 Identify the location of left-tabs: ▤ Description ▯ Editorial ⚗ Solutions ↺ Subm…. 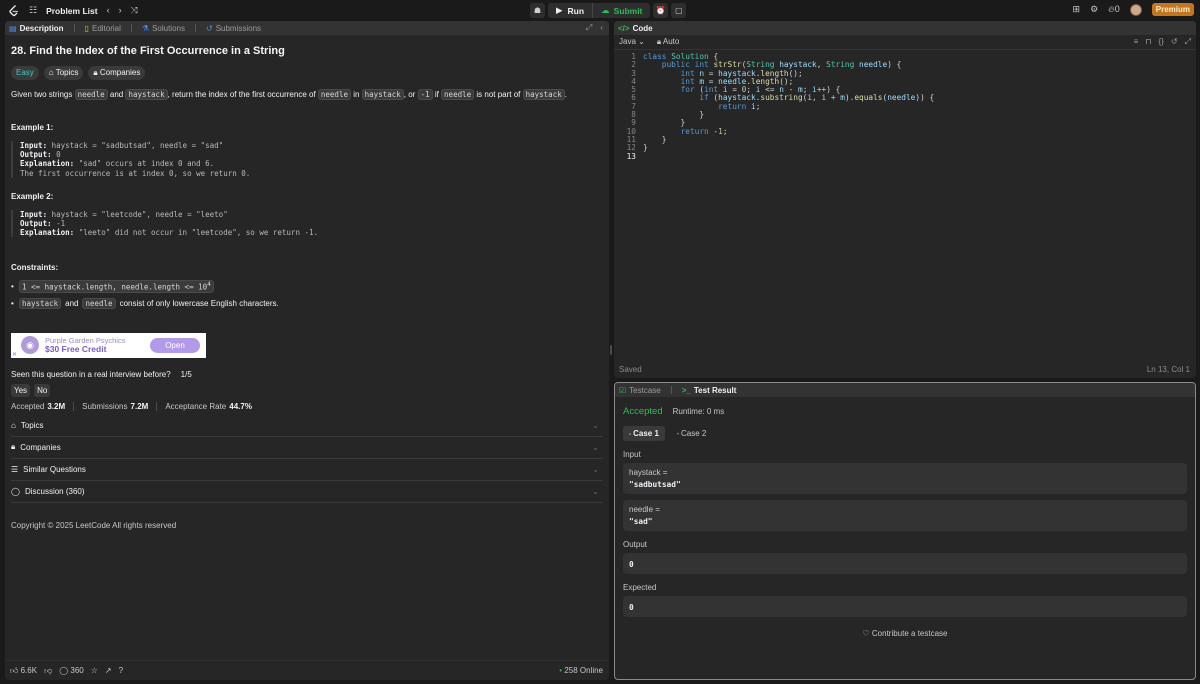
(307, 28).